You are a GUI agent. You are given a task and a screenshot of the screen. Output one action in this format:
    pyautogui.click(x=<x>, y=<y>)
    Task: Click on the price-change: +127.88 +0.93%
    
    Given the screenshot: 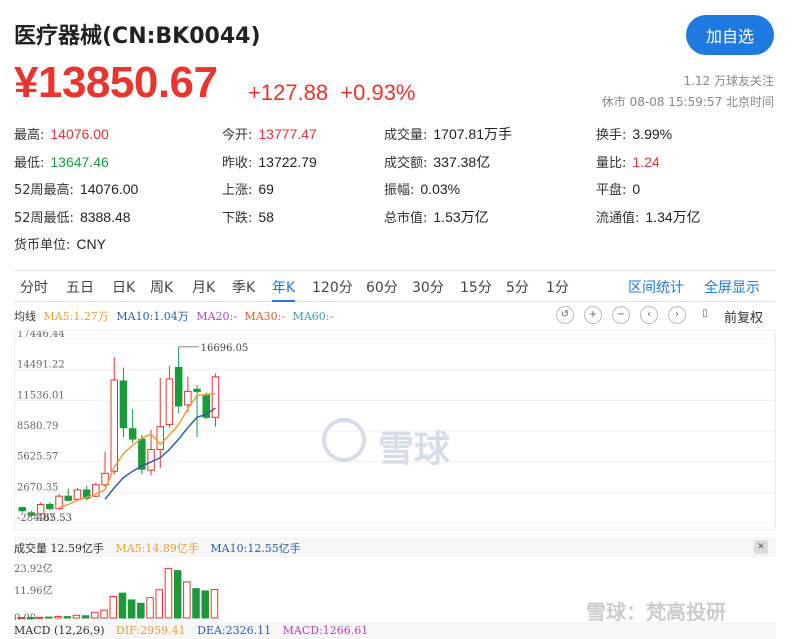 What is the action you would take?
    pyautogui.click(x=335, y=93)
    